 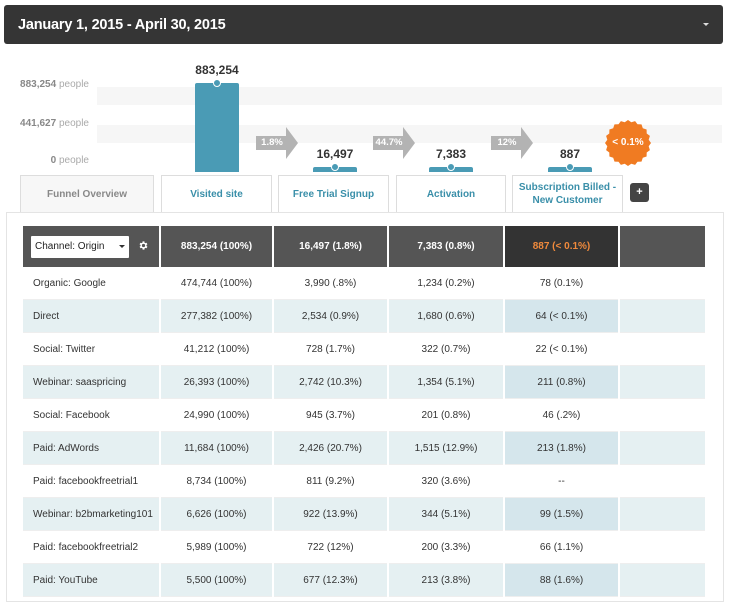 I want to click on table-cell: 728 (1.7%), so click(x=330, y=349).